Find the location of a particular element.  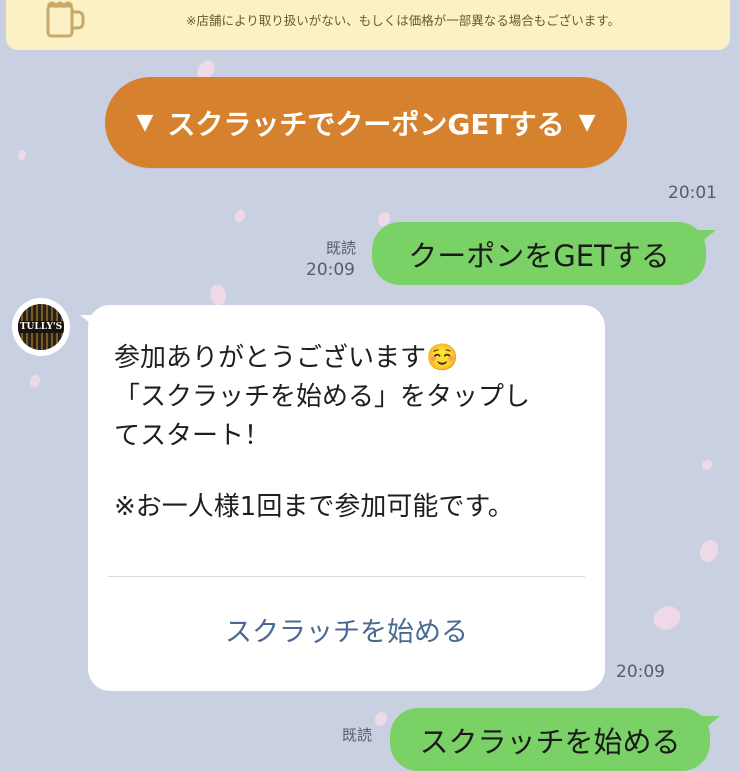

user-message-bubble: クーポンをGETする is located at coordinates (544, 253).